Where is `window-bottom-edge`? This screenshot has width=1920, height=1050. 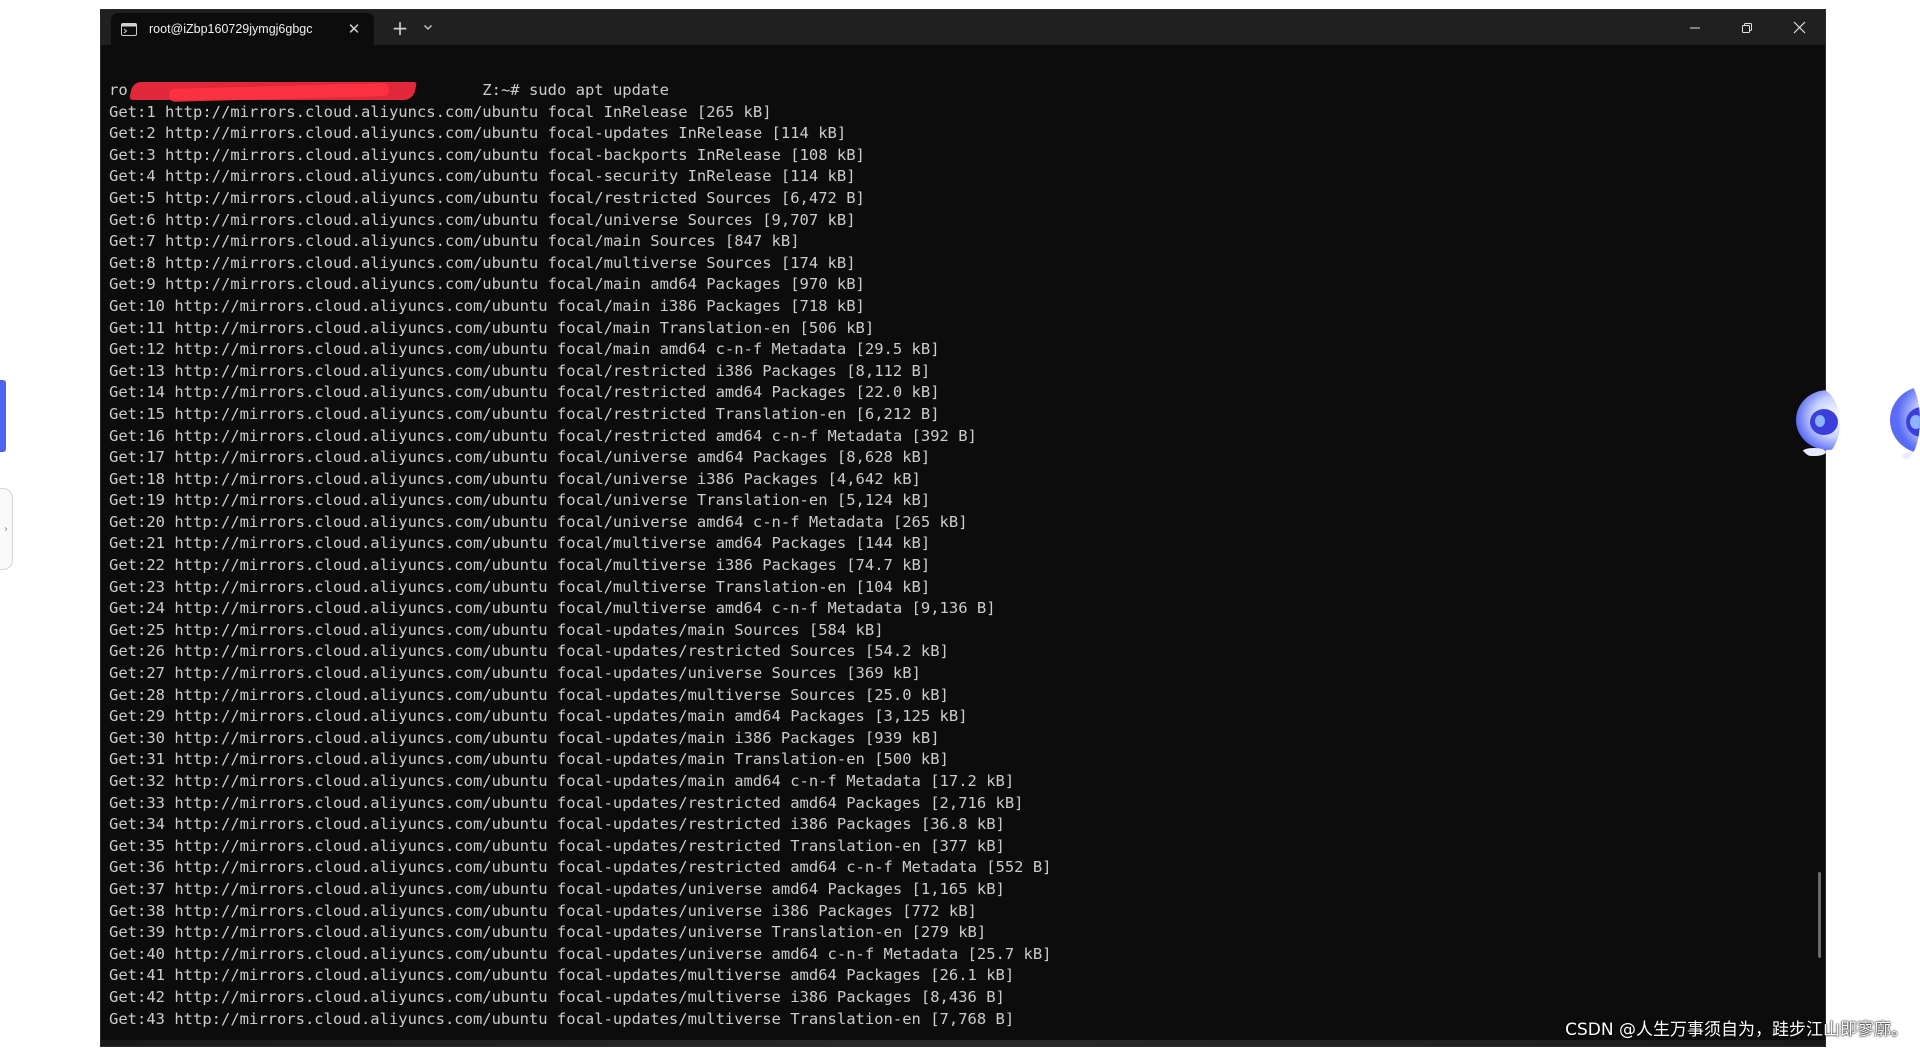 window-bottom-edge is located at coordinates (963, 1043).